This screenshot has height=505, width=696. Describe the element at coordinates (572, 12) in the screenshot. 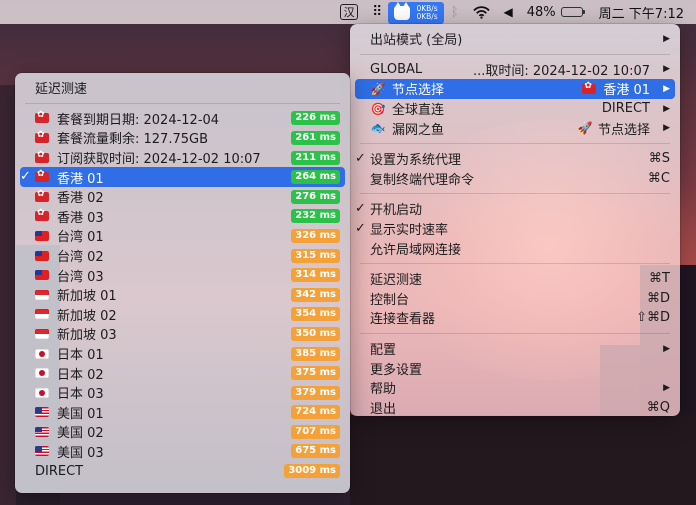

I see `battery-icon` at that location.